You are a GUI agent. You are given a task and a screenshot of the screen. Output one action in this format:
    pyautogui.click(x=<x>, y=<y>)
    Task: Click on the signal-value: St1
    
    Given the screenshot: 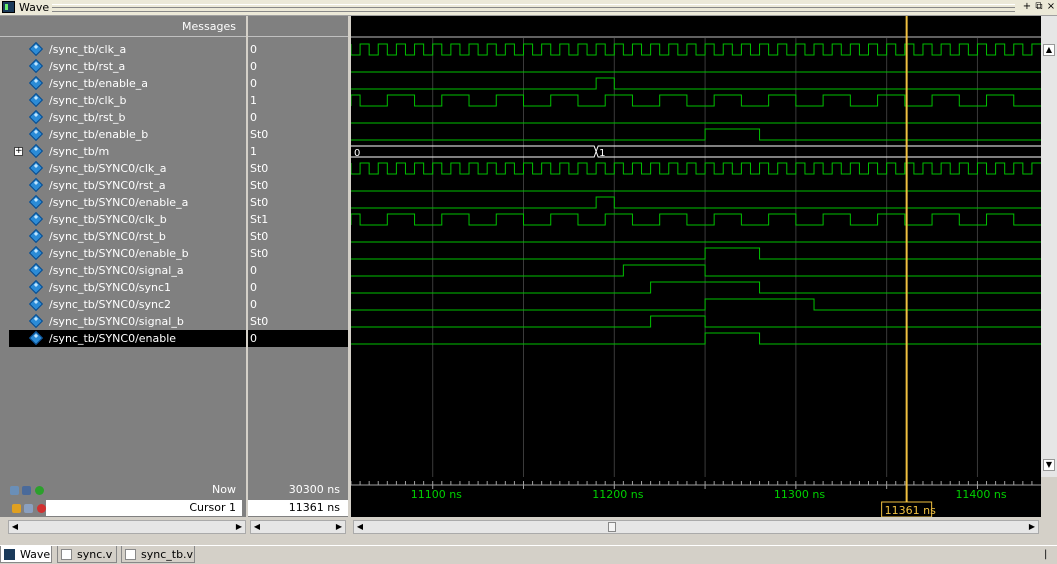 What is the action you would take?
    pyautogui.click(x=259, y=219)
    